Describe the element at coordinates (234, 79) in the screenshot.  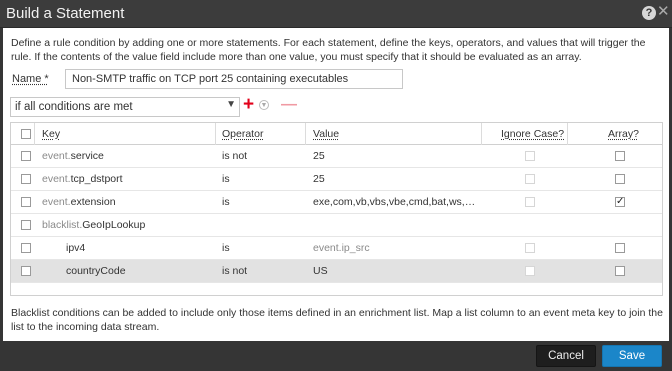
I see `name-input` at that location.